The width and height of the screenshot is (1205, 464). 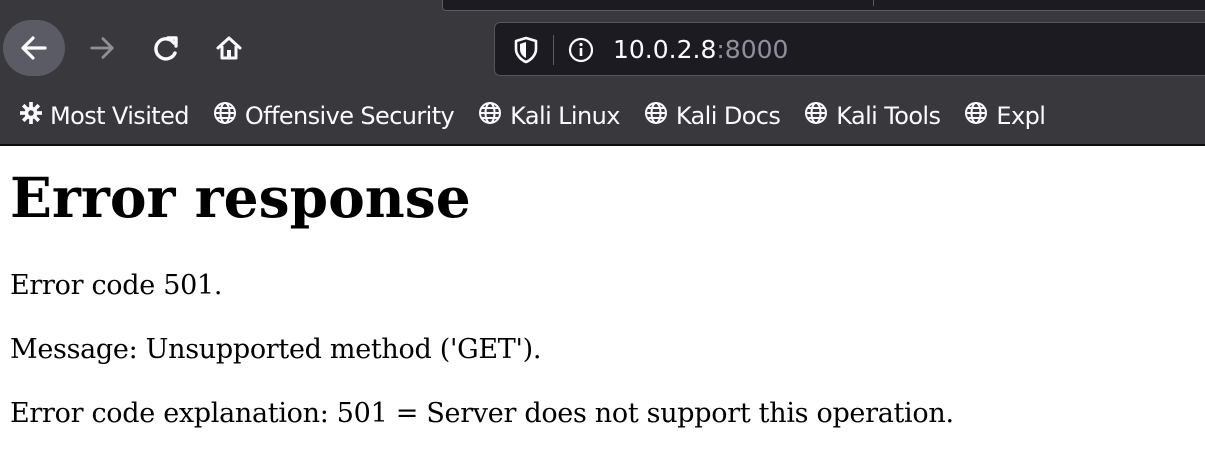 I want to click on urlbar-separator, so click(x=553, y=50).